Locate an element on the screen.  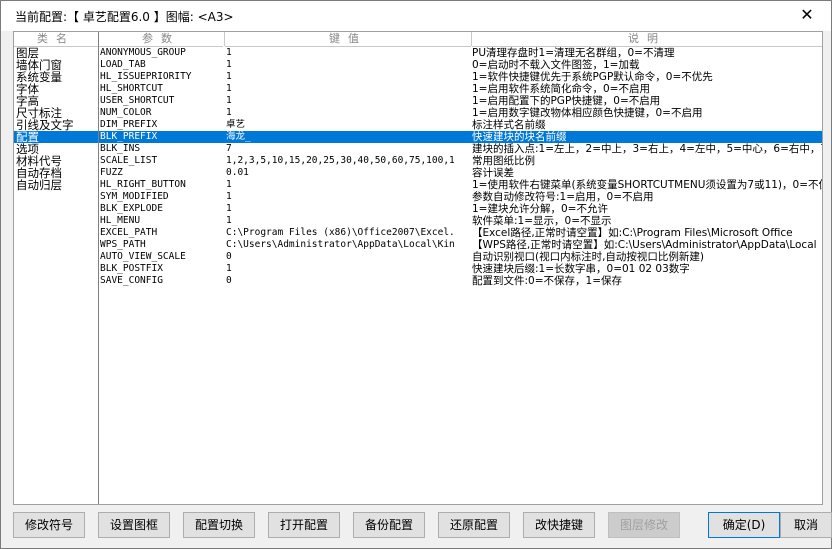
param-description: 自动识别视口(视口内标注时,自动按视口比例新建) is located at coordinates (588, 257).